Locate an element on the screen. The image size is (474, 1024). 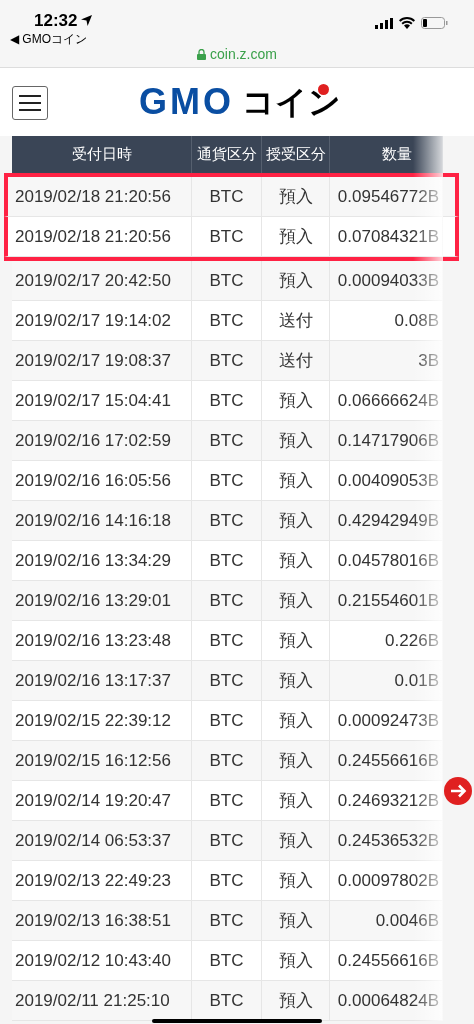
menu-button is located at coordinates (30, 103).